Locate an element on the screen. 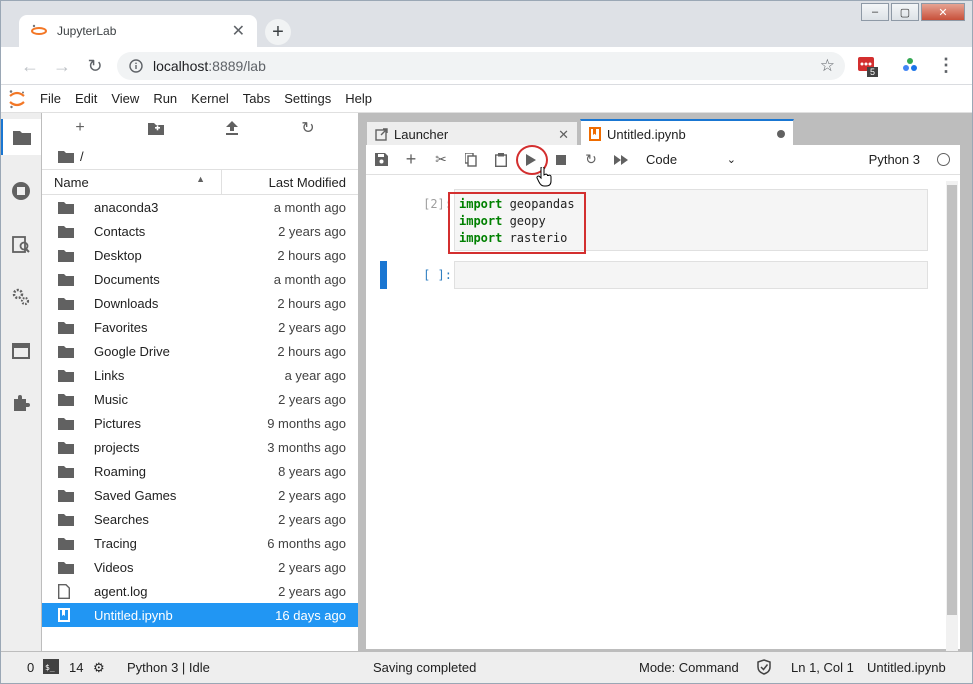  extension-icon is located at coordinates (911, 66).